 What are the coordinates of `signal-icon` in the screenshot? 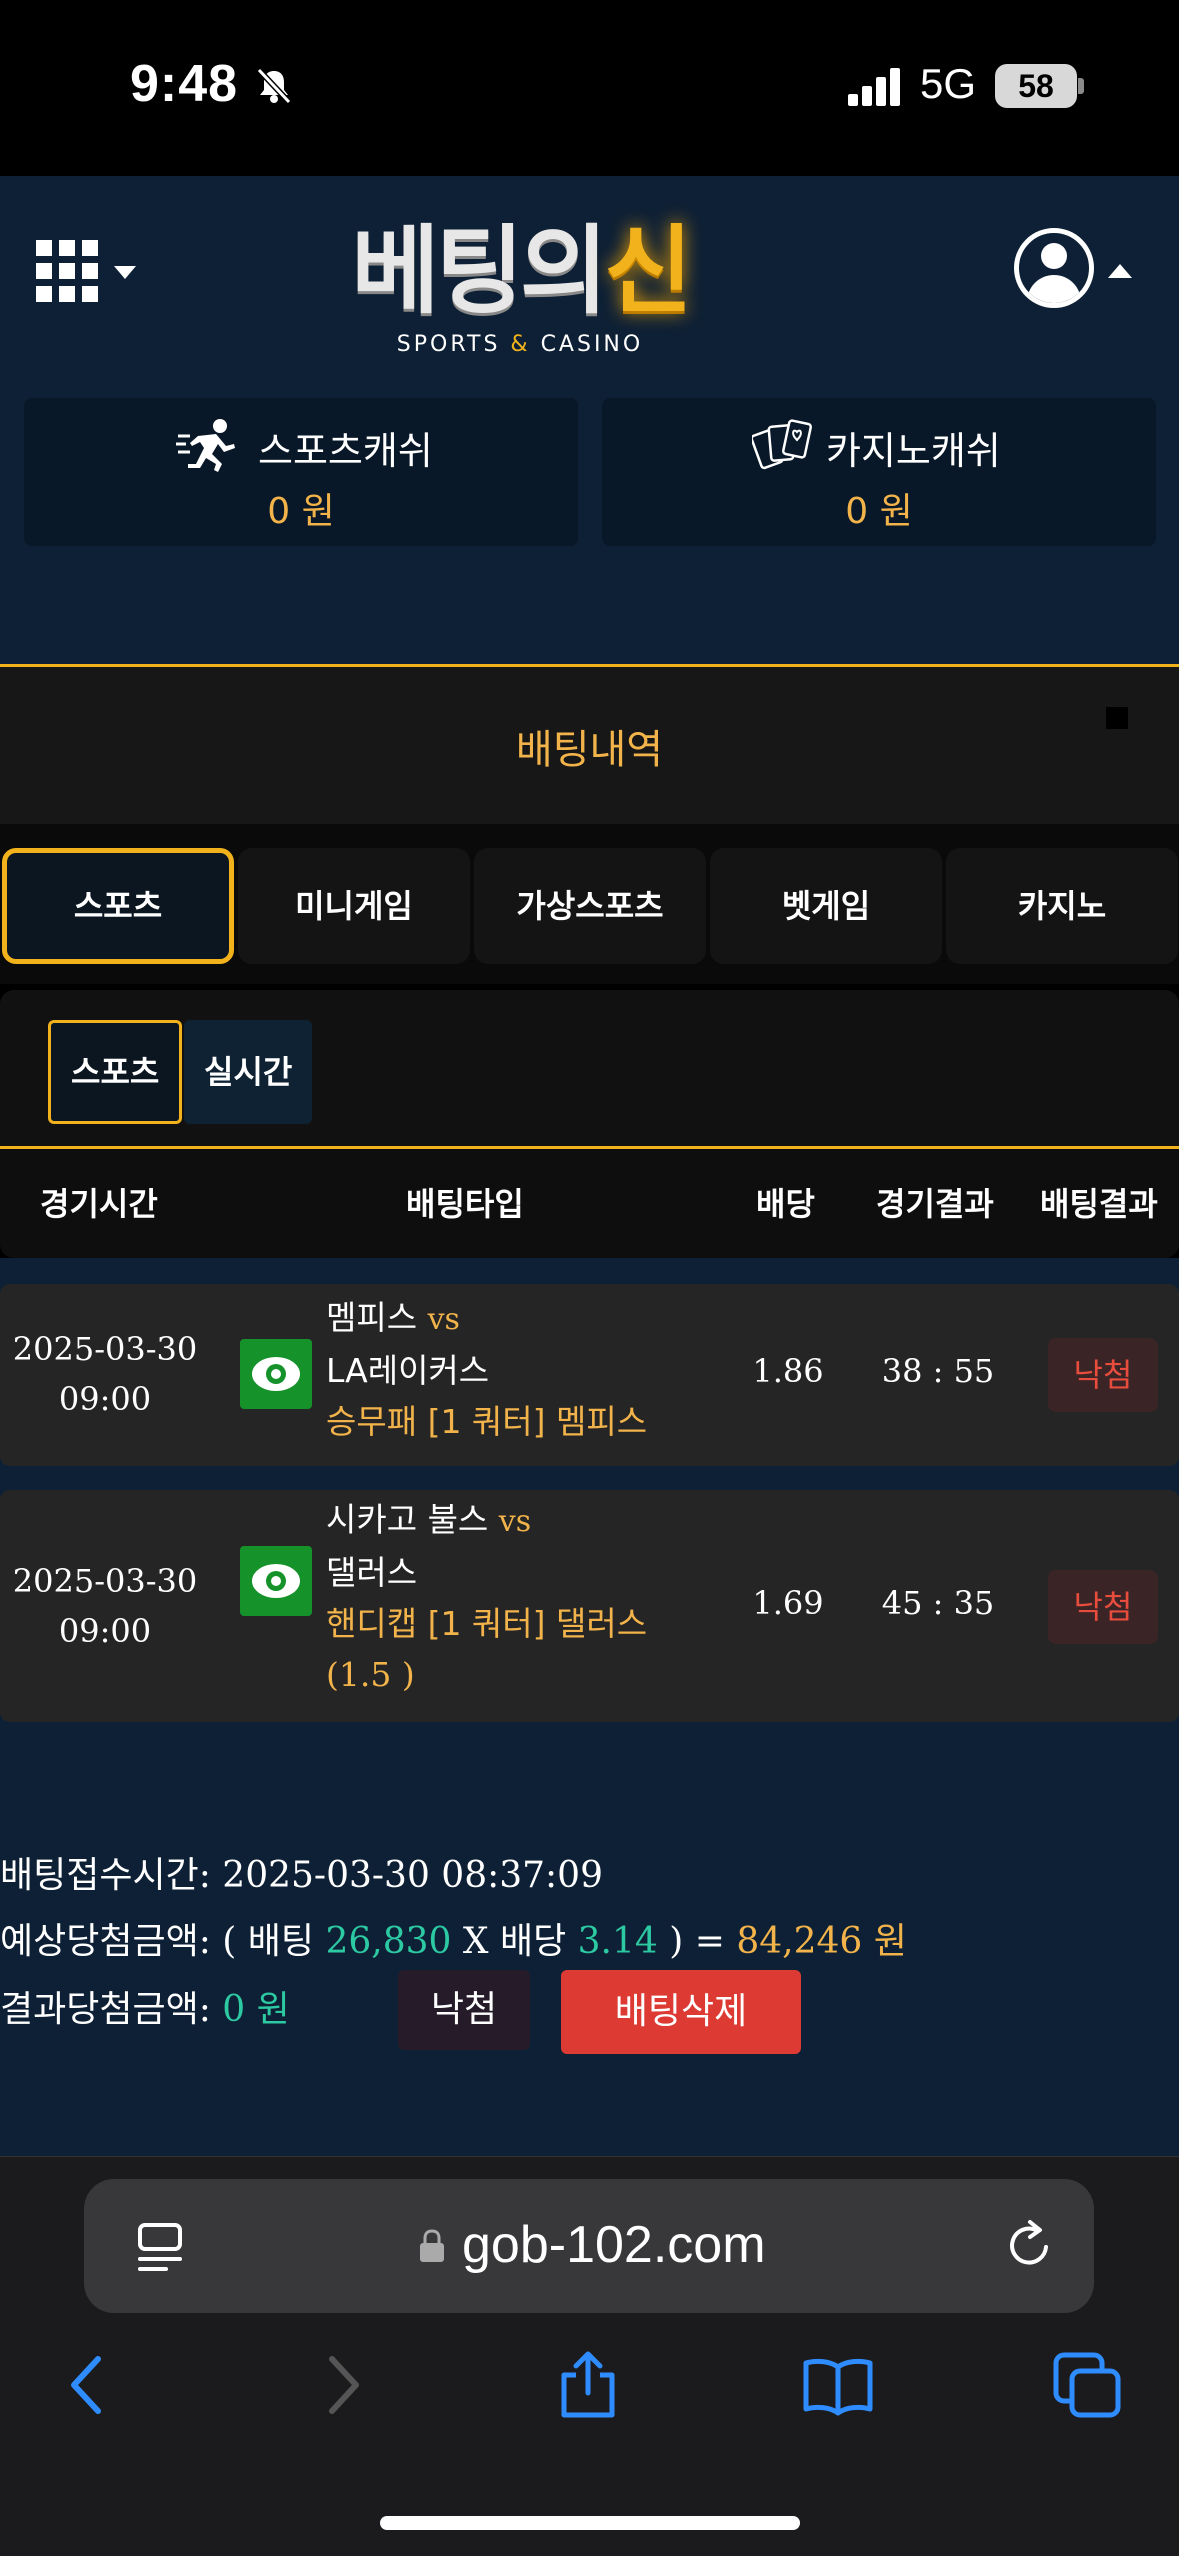 It's located at (874, 87).